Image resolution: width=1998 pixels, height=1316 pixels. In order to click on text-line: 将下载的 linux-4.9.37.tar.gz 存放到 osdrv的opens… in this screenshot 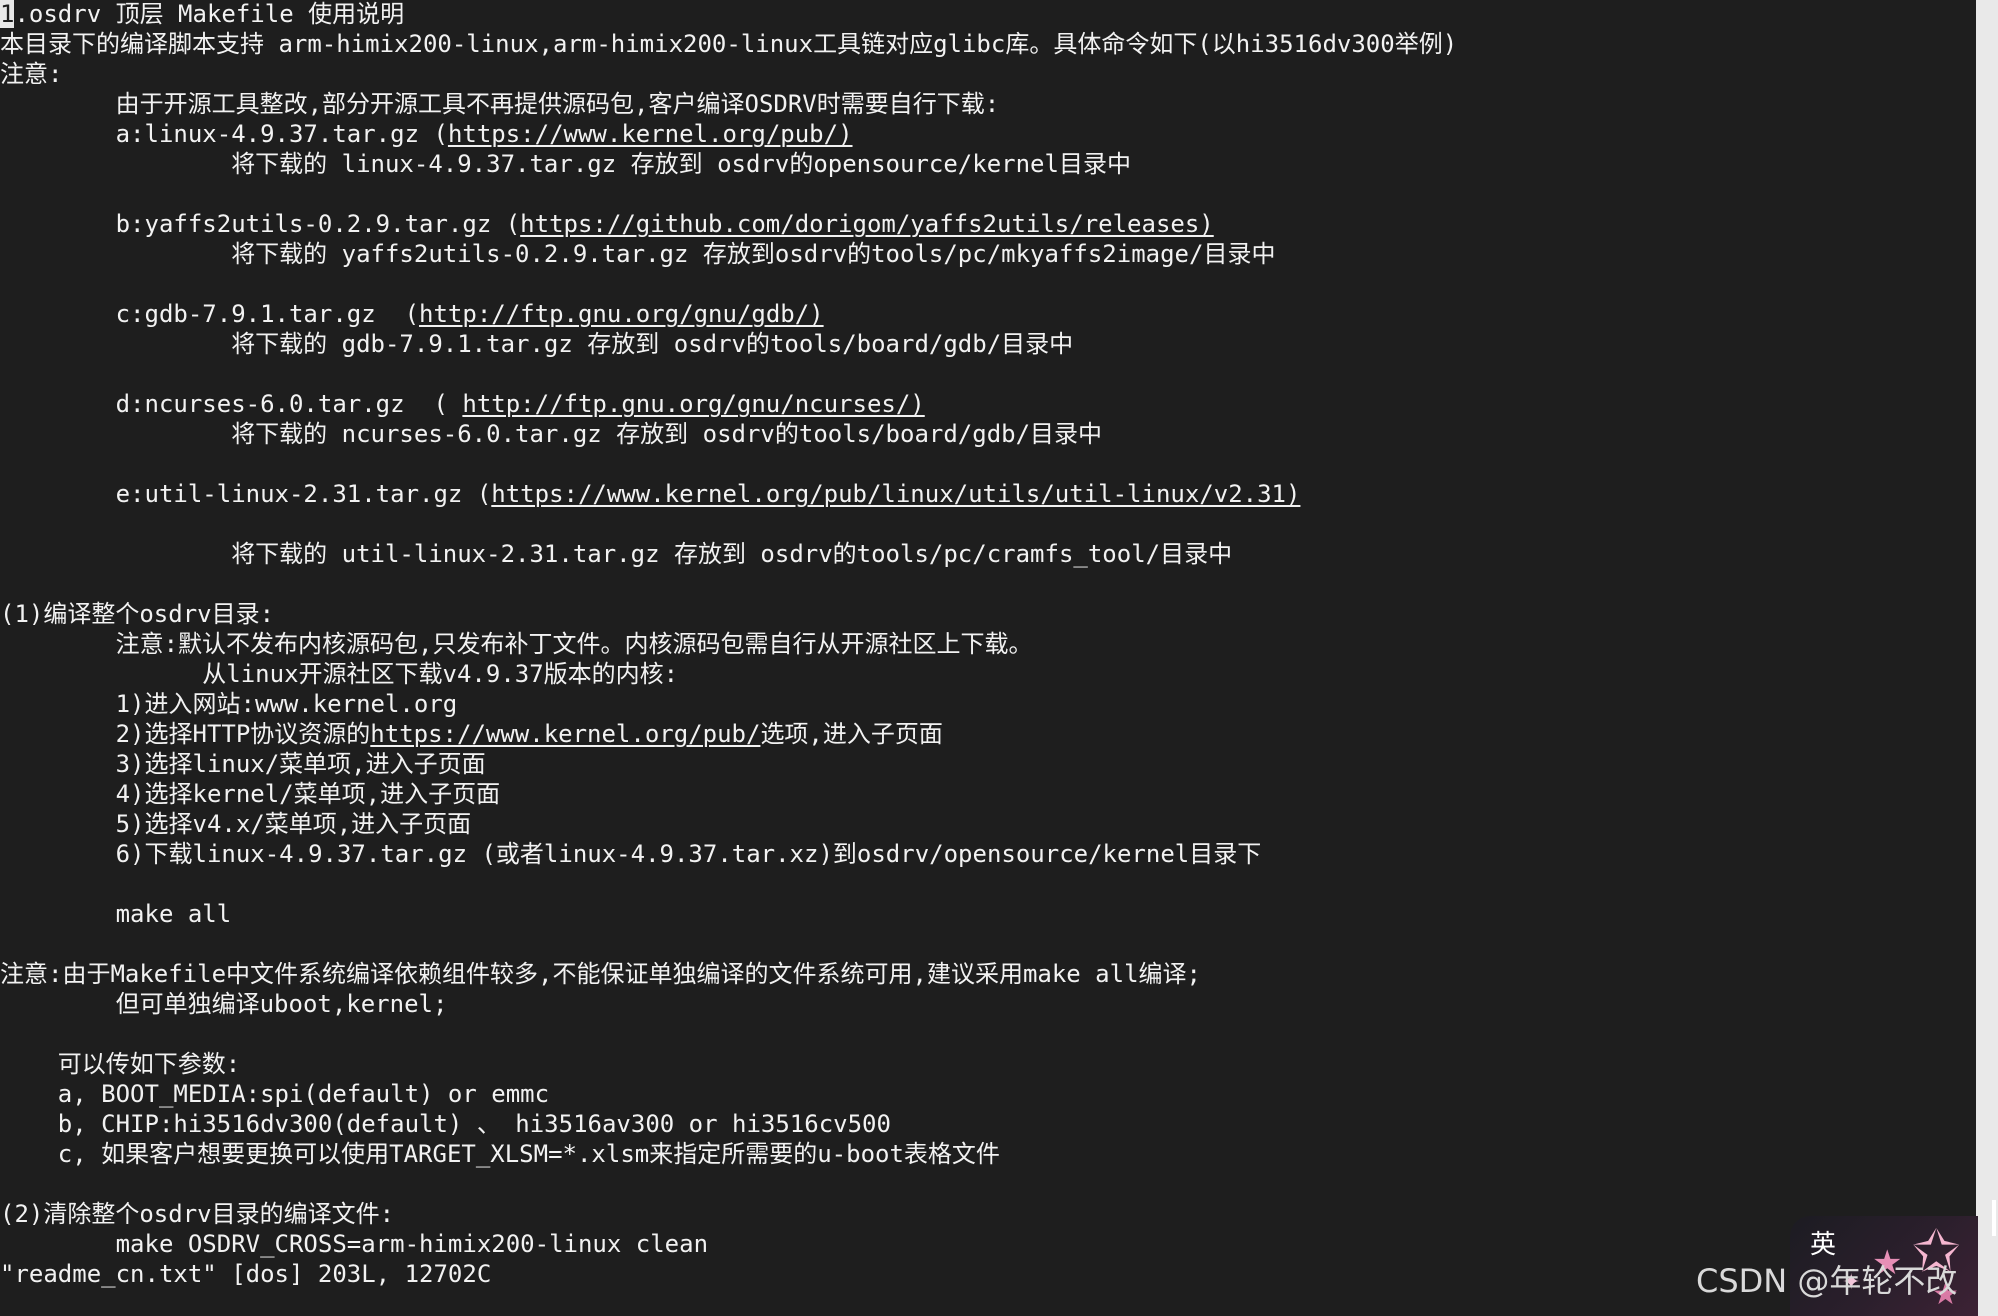, I will do `click(565, 164)`.